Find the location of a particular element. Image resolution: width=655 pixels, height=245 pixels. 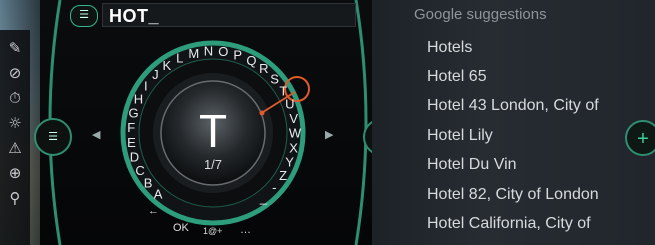

letter-key-a: A is located at coordinates (158, 193).